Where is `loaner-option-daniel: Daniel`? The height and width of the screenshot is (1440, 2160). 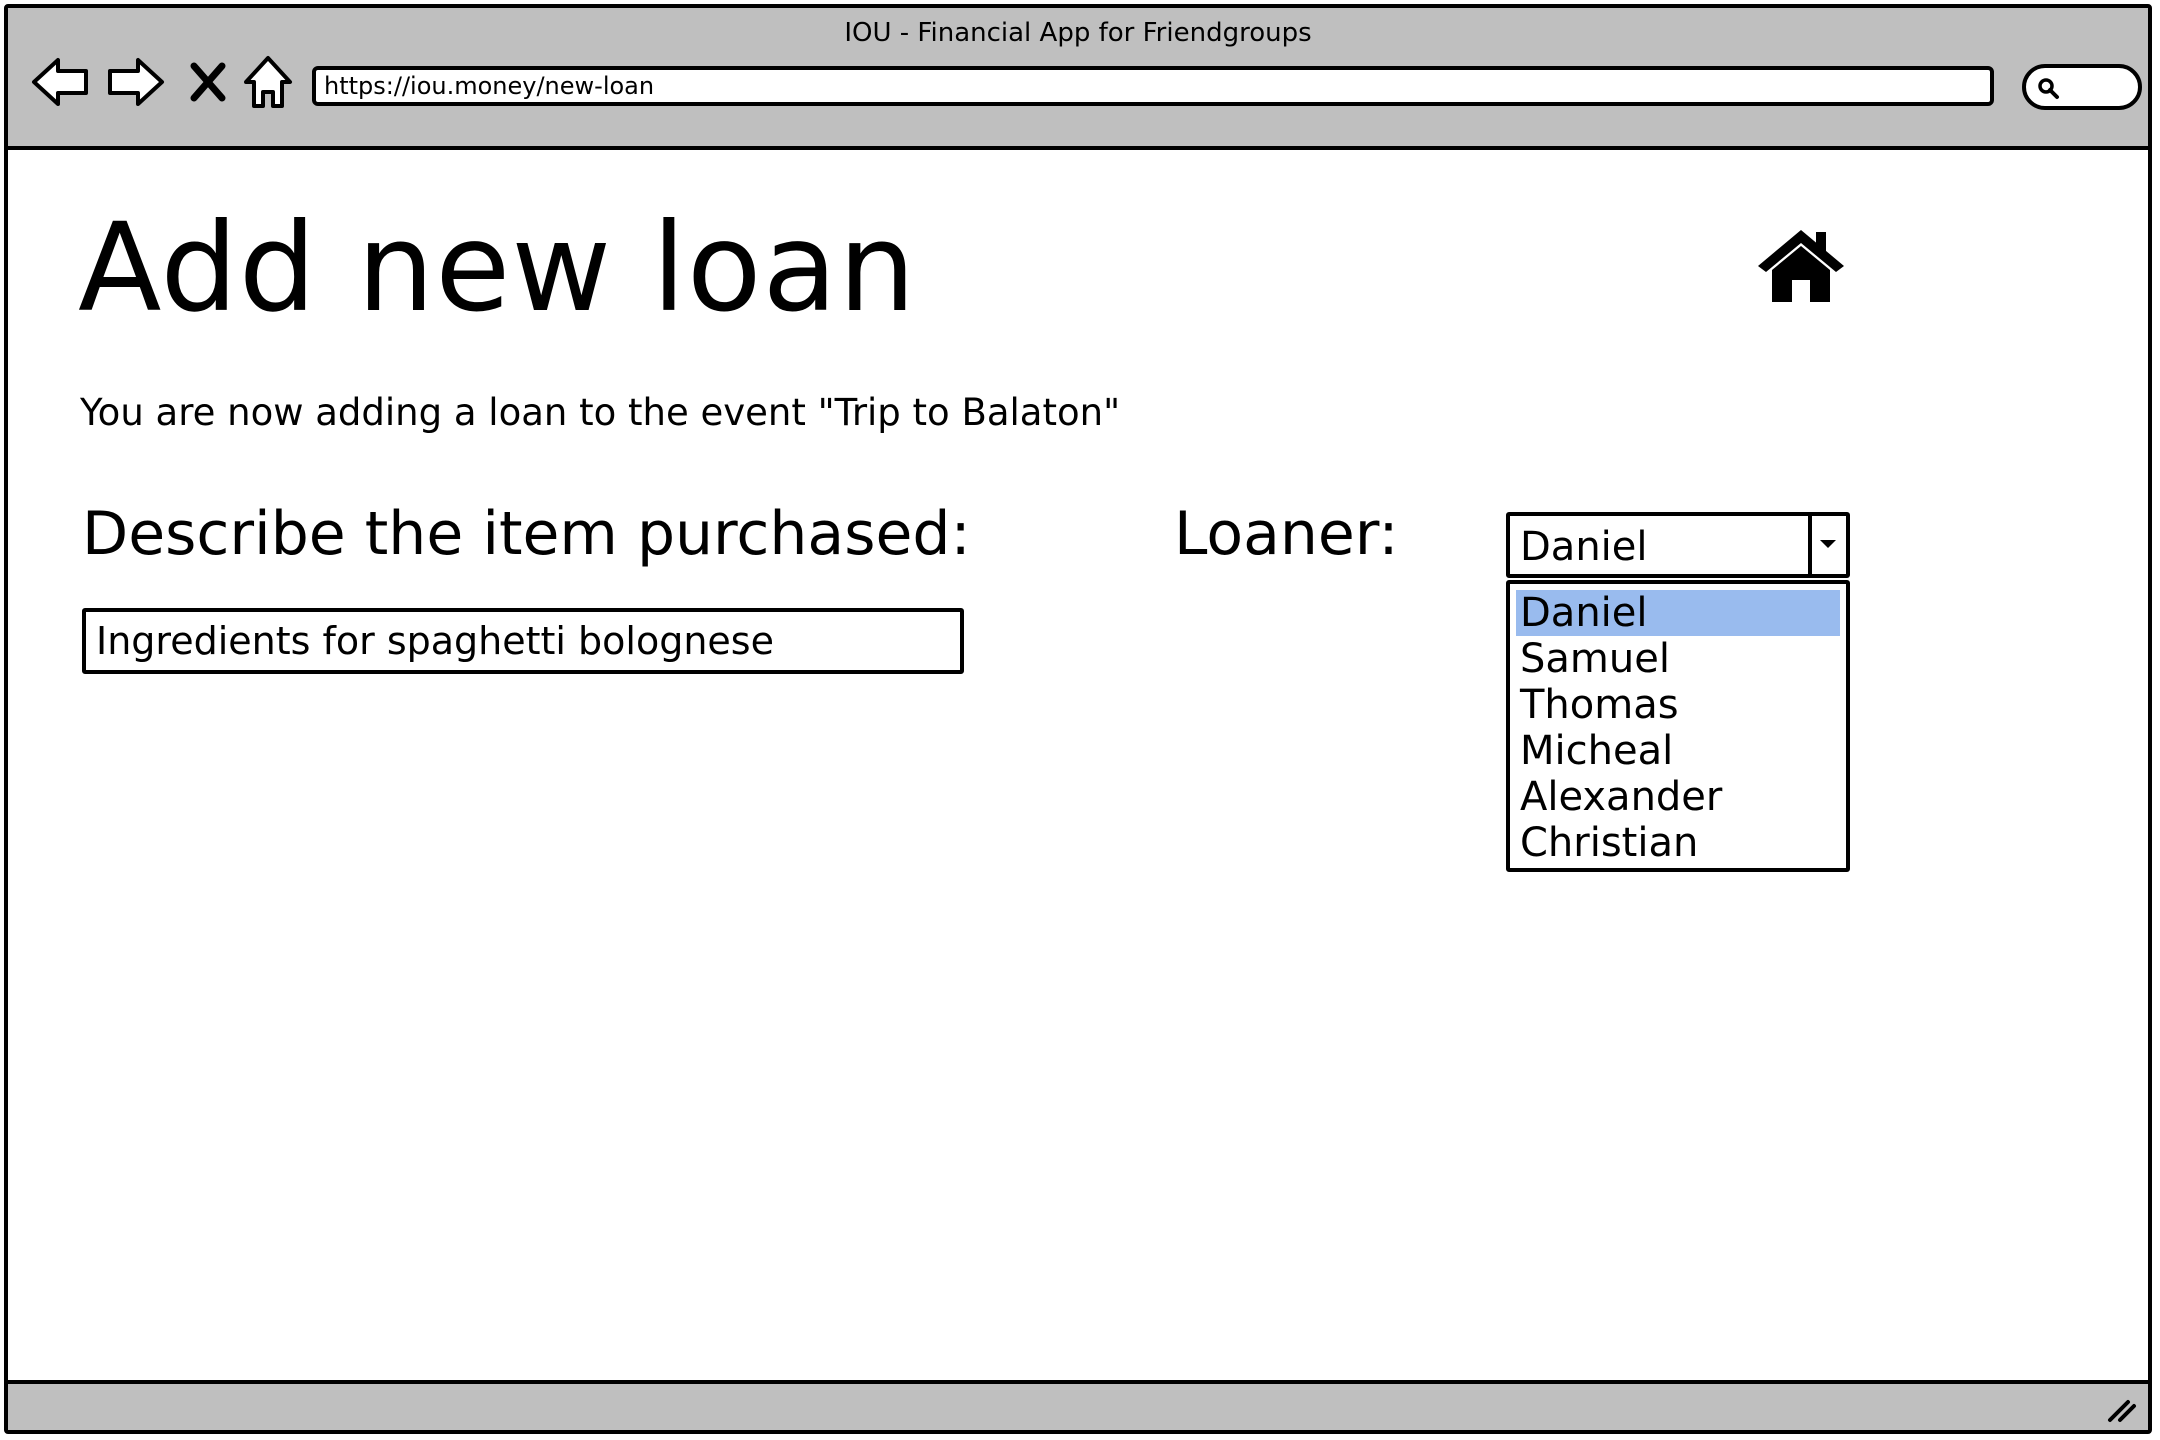
loaner-option-daniel: Daniel is located at coordinates (1678, 613).